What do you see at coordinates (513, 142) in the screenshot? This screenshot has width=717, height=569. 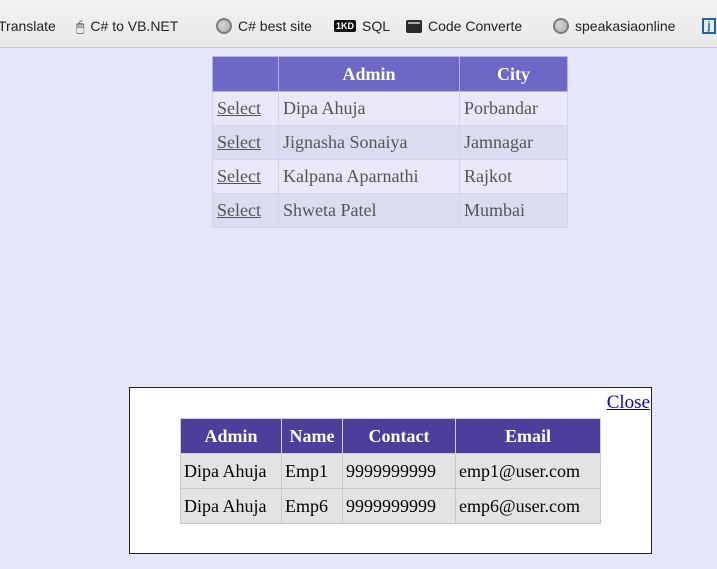 I see `city-cell: Jamnagar` at bounding box center [513, 142].